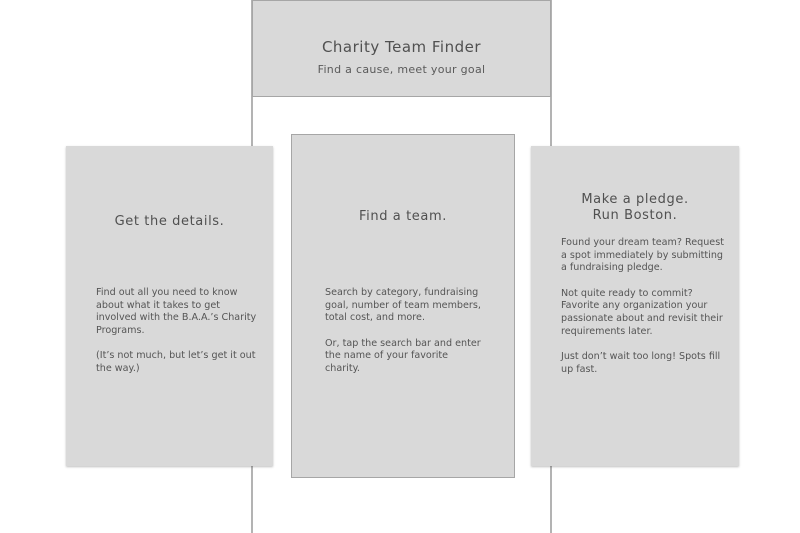 The image size is (800, 533). Describe the element at coordinates (635, 207) in the screenshot. I see `card-title: Make a pledge. Run Boston.` at that location.